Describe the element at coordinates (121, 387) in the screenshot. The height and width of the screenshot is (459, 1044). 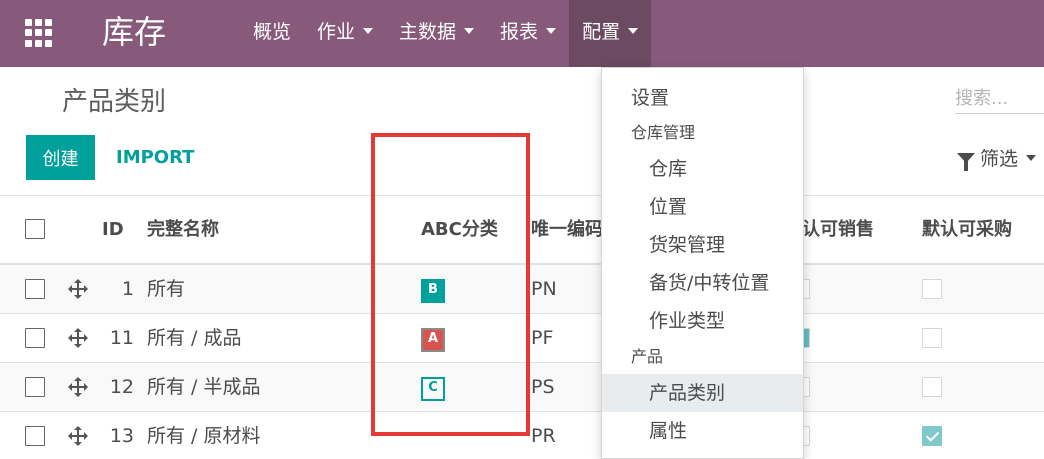
I see `cell-id: 12` at that location.